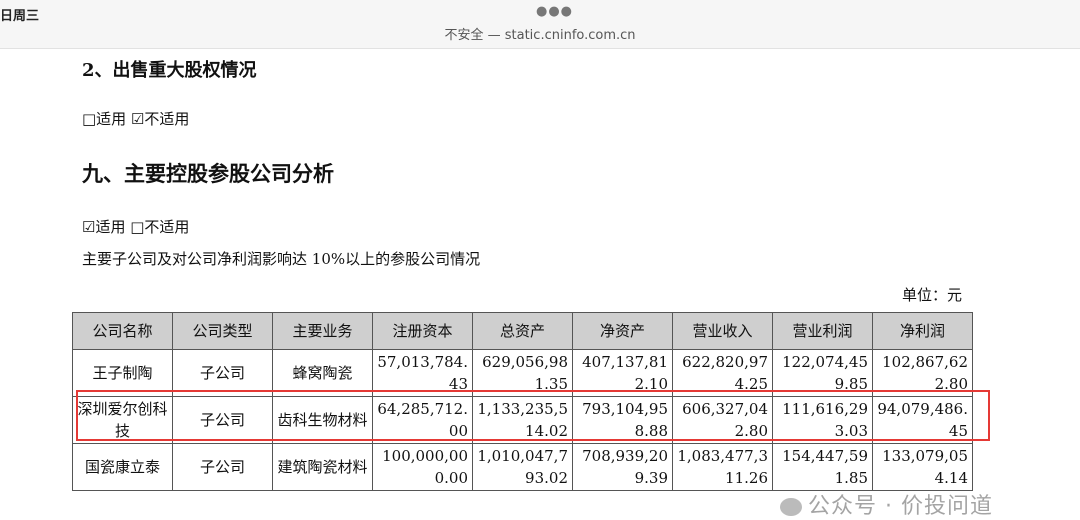  I want to click on wechat-icon, so click(791, 507).